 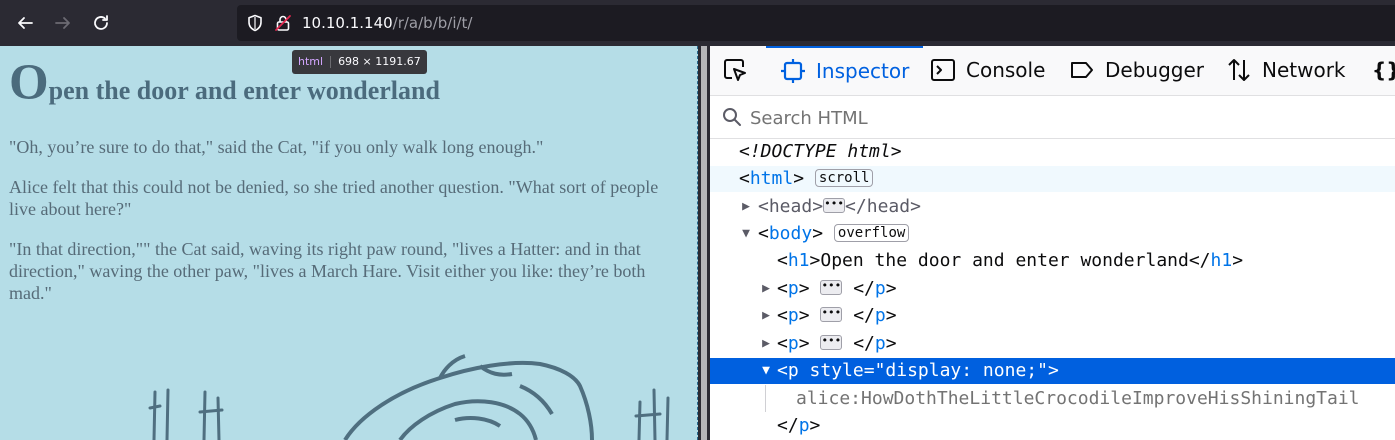 I want to click on p2-tag-name: p, so click(x=793, y=315).